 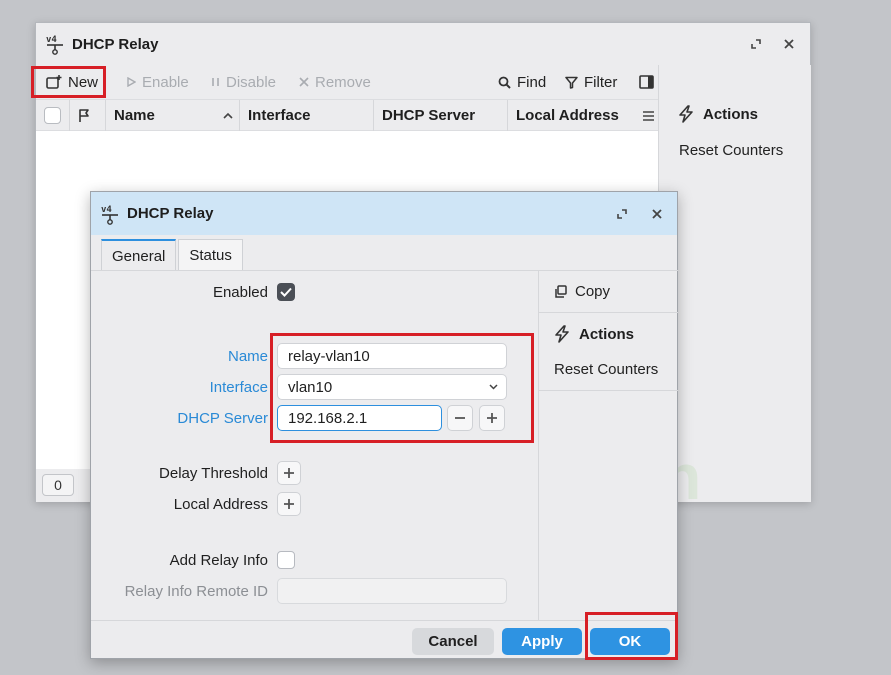 What do you see at coordinates (304, 82) in the screenshot?
I see `remove-x-icon` at bounding box center [304, 82].